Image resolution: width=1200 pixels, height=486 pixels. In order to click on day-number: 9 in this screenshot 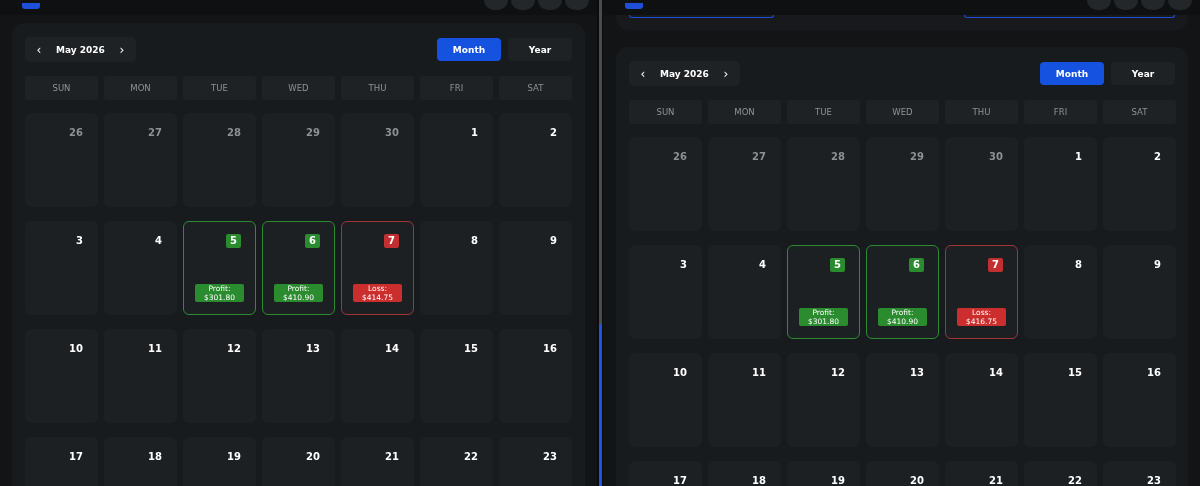, I will do `click(553, 241)`.